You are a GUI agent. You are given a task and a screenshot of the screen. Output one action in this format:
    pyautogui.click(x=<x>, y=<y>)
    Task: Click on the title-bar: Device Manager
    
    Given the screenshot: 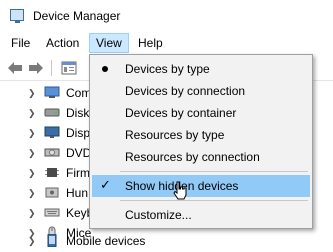 What is the action you would take?
    pyautogui.click(x=166, y=16)
    